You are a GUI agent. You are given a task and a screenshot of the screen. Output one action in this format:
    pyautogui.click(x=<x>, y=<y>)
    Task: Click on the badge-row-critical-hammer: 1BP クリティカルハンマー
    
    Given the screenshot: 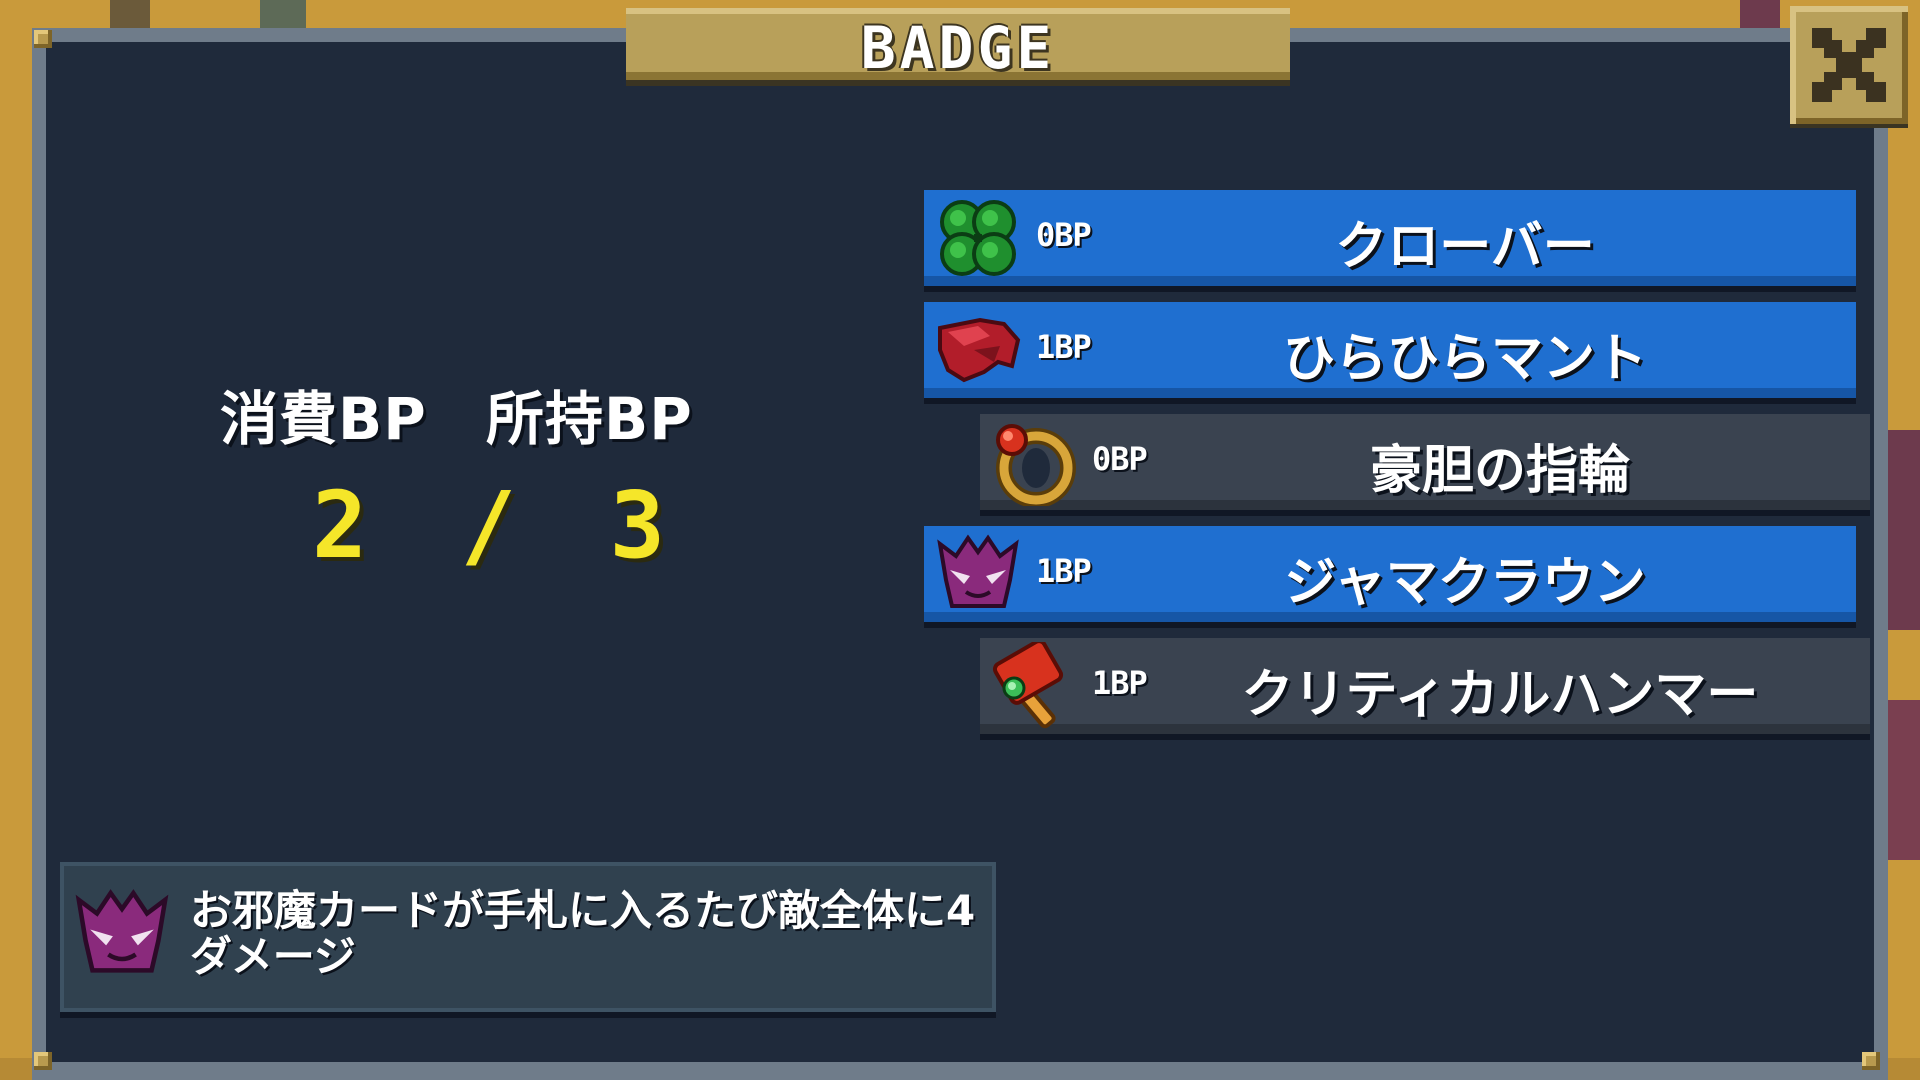 What is the action you would take?
    pyautogui.click(x=1425, y=686)
    